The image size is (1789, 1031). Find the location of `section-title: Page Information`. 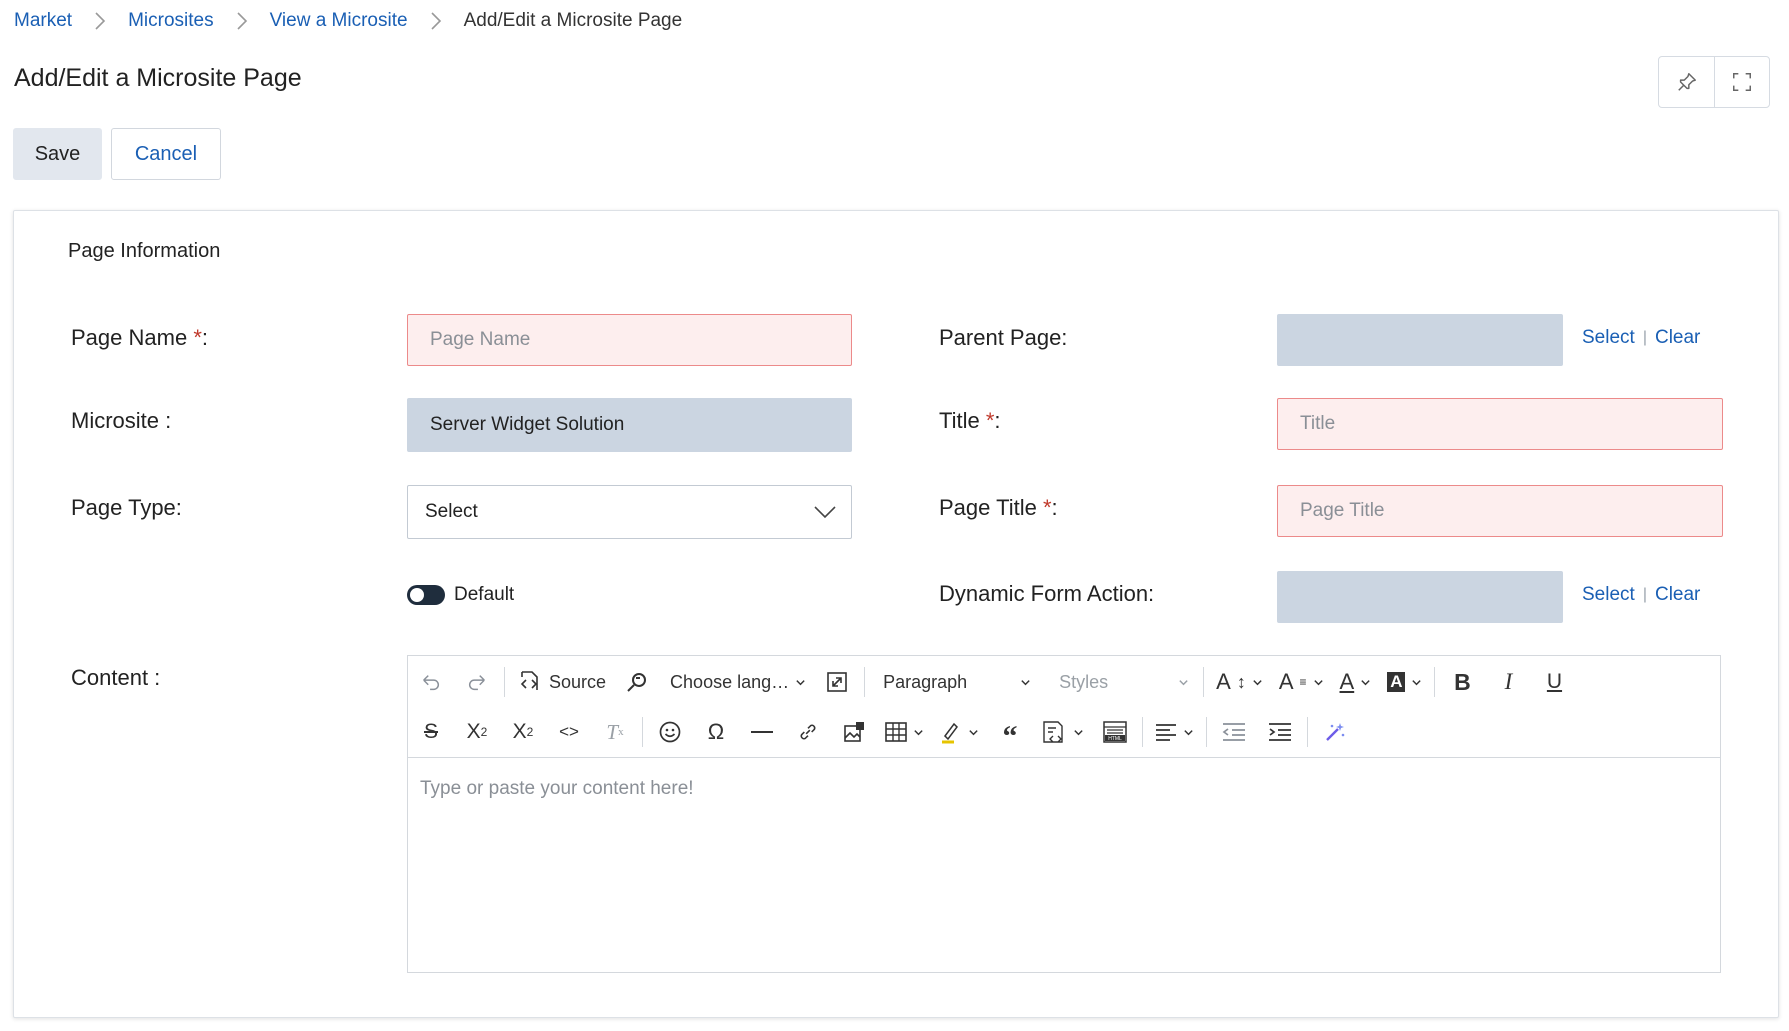

section-title: Page Information is located at coordinates (144, 251).